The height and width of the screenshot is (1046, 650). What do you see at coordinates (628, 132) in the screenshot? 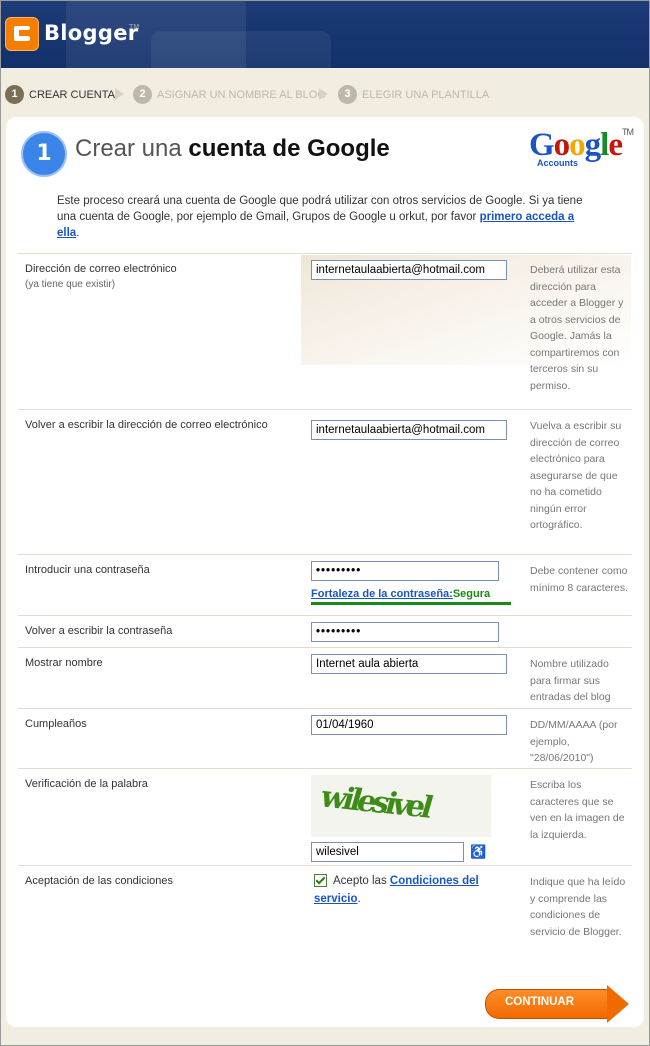
I see `logo-trademark: TM` at bounding box center [628, 132].